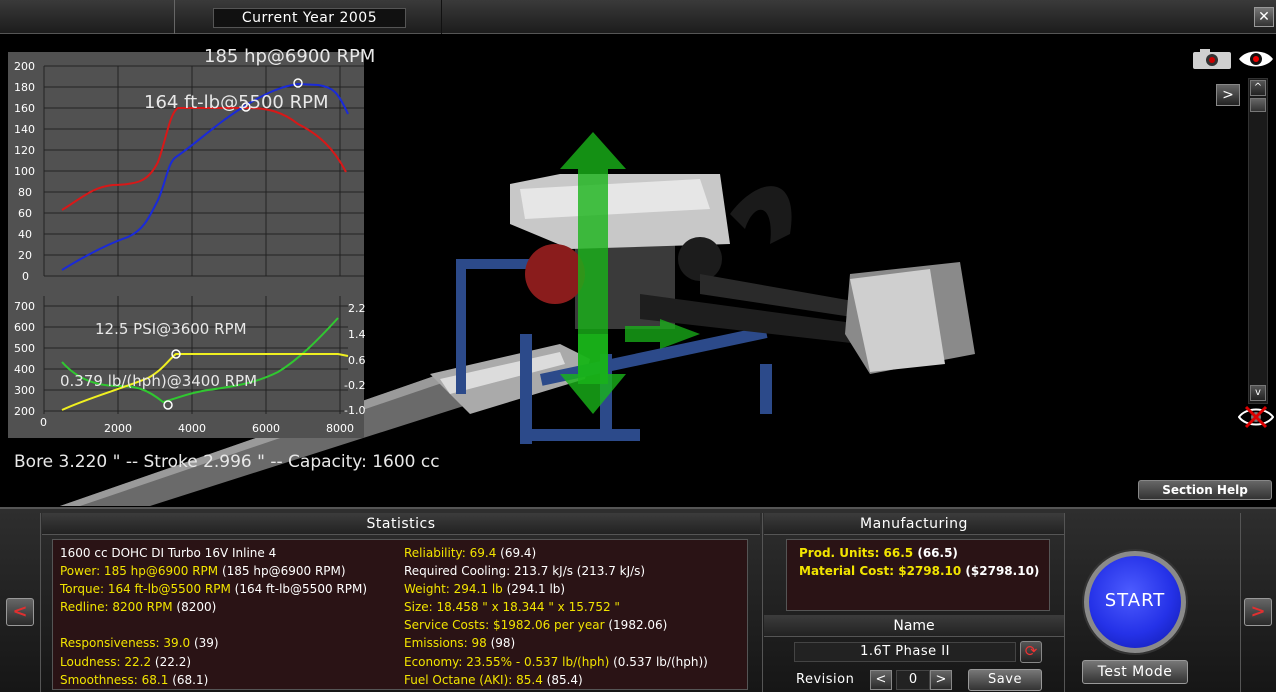  I want to click on test-mode-button: Test Mode, so click(1135, 672).